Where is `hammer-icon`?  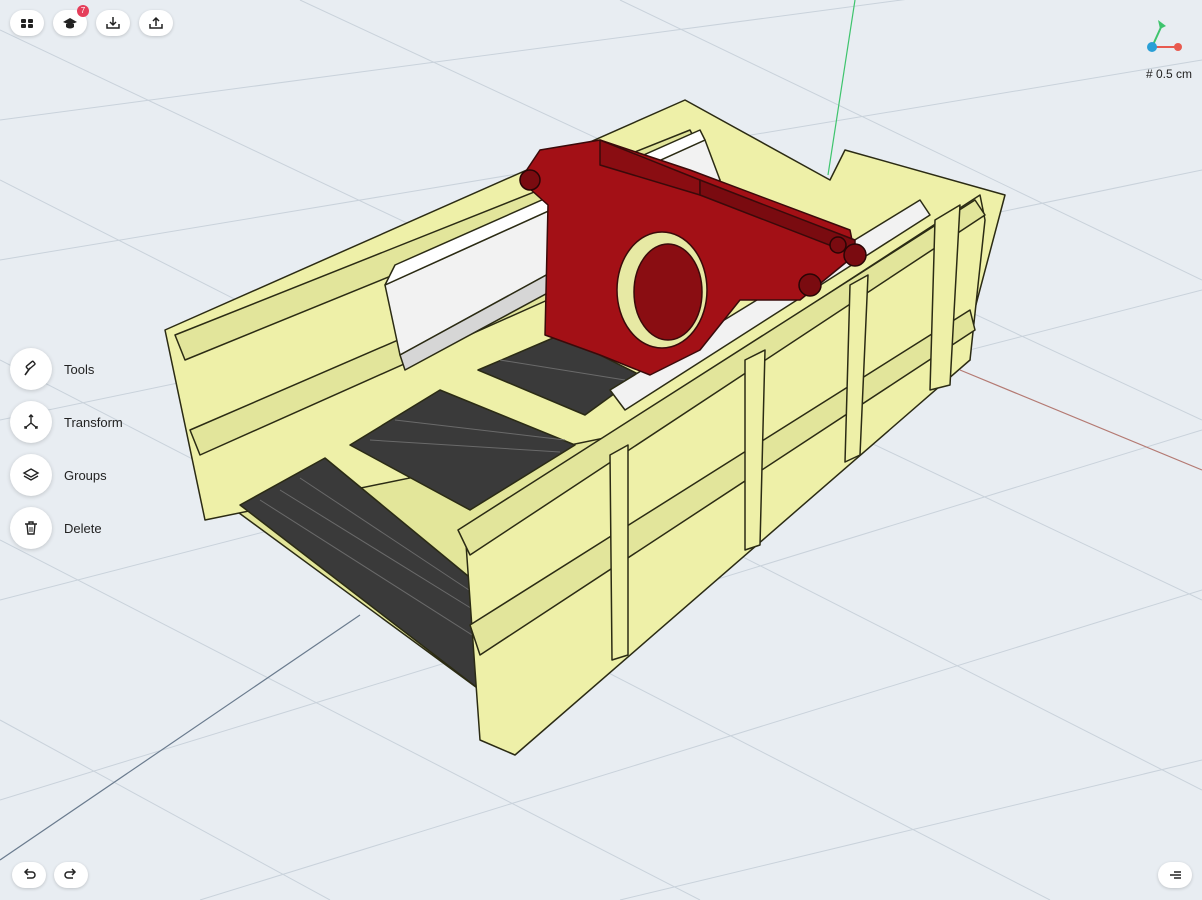 hammer-icon is located at coordinates (30, 368).